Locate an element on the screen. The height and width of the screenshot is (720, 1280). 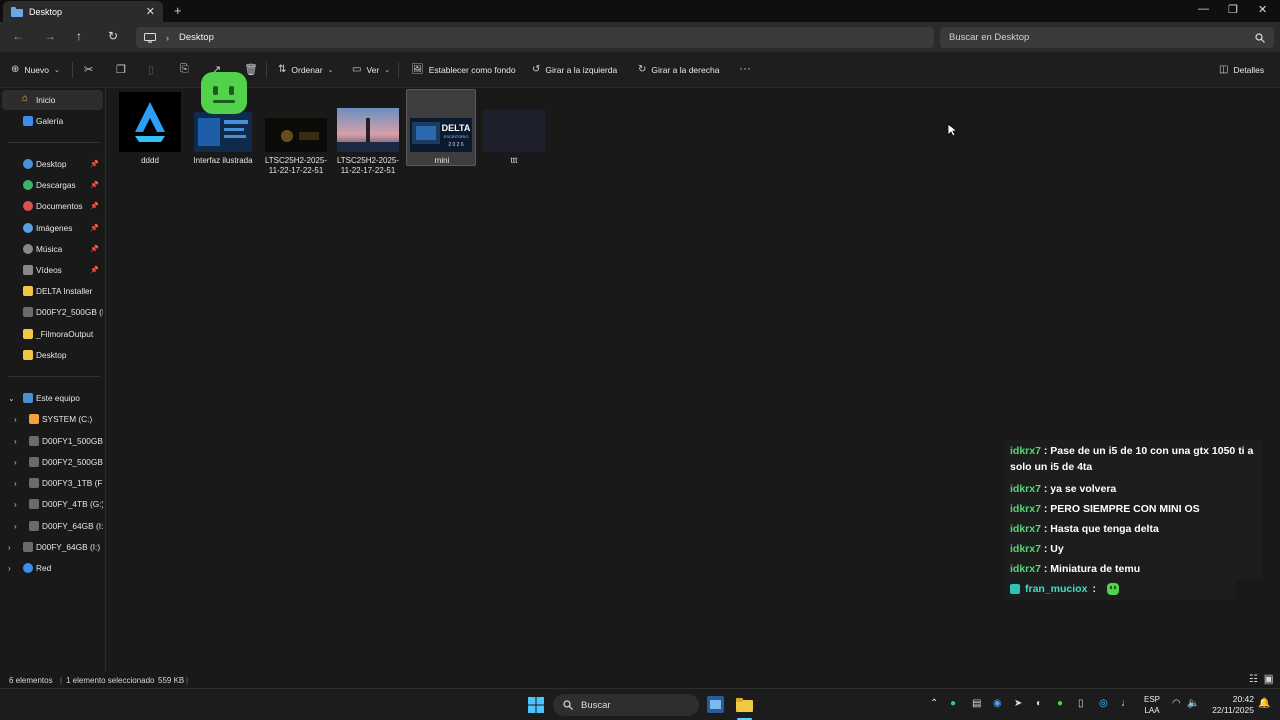
volume-icon: 🔈 is located at coordinates (1193, 703).